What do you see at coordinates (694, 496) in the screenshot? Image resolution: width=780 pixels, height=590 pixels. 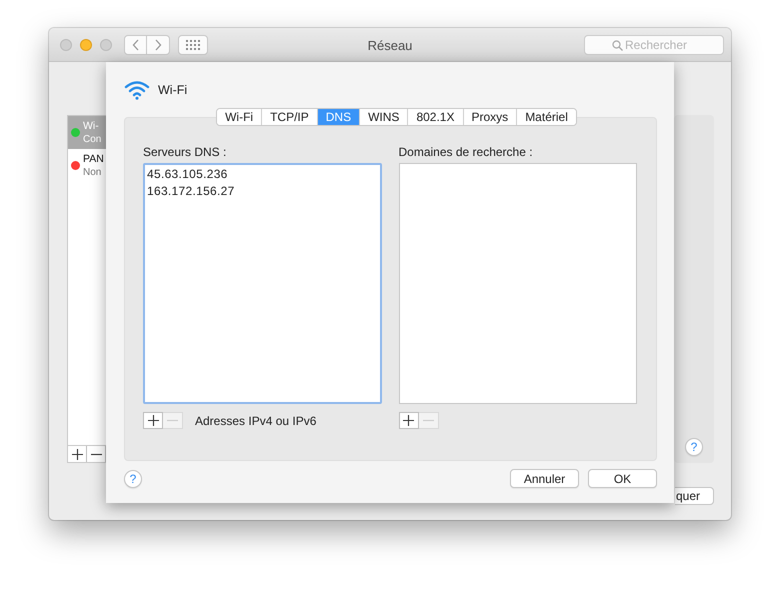 I see `revert-button: quer` at bounding box center [694, 496].